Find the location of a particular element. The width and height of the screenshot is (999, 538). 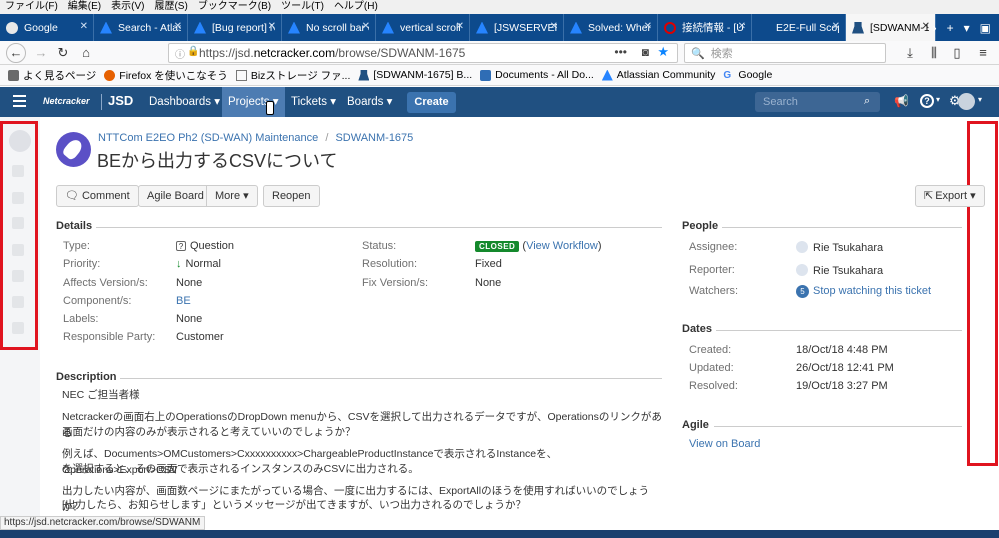

pocket-icon: ◙ is located at coordinates (645, 52).